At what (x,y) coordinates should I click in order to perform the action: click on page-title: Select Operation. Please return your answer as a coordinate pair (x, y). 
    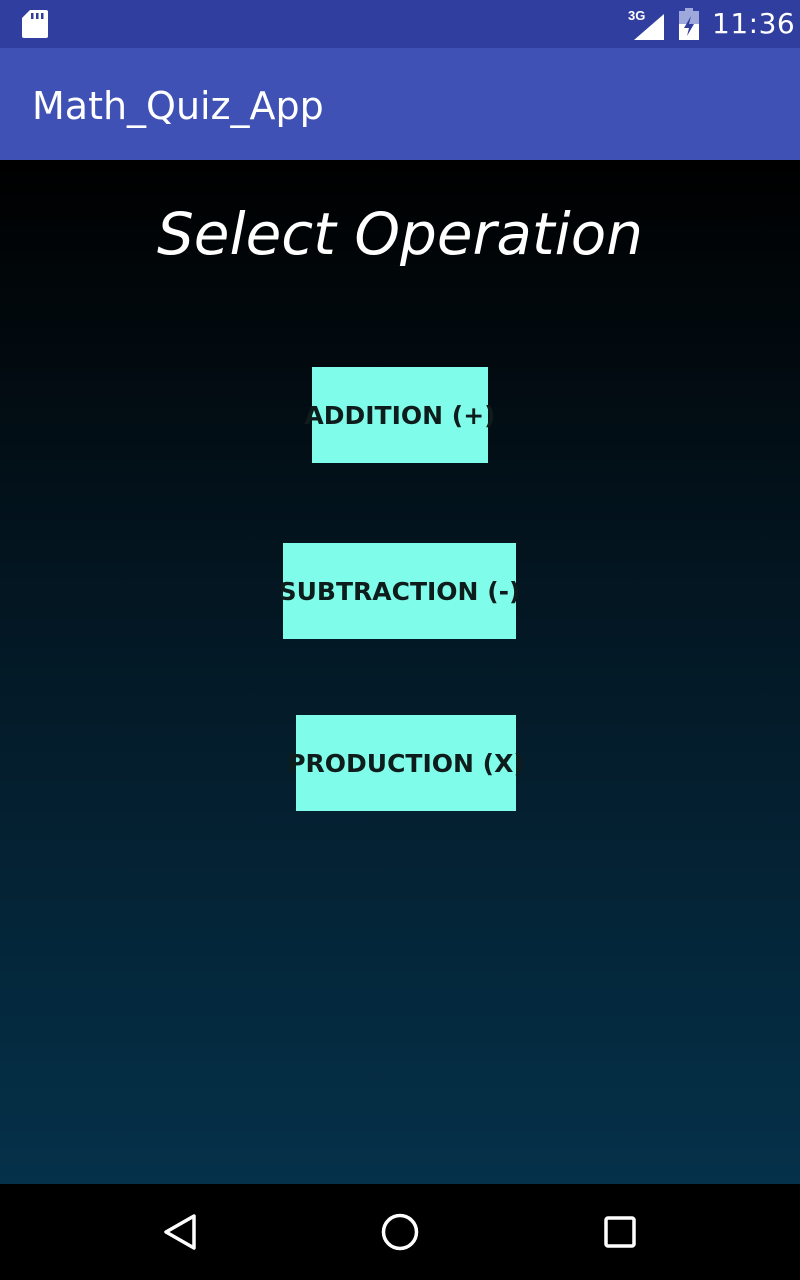
    Looking at the image, I should click on (399, 234).